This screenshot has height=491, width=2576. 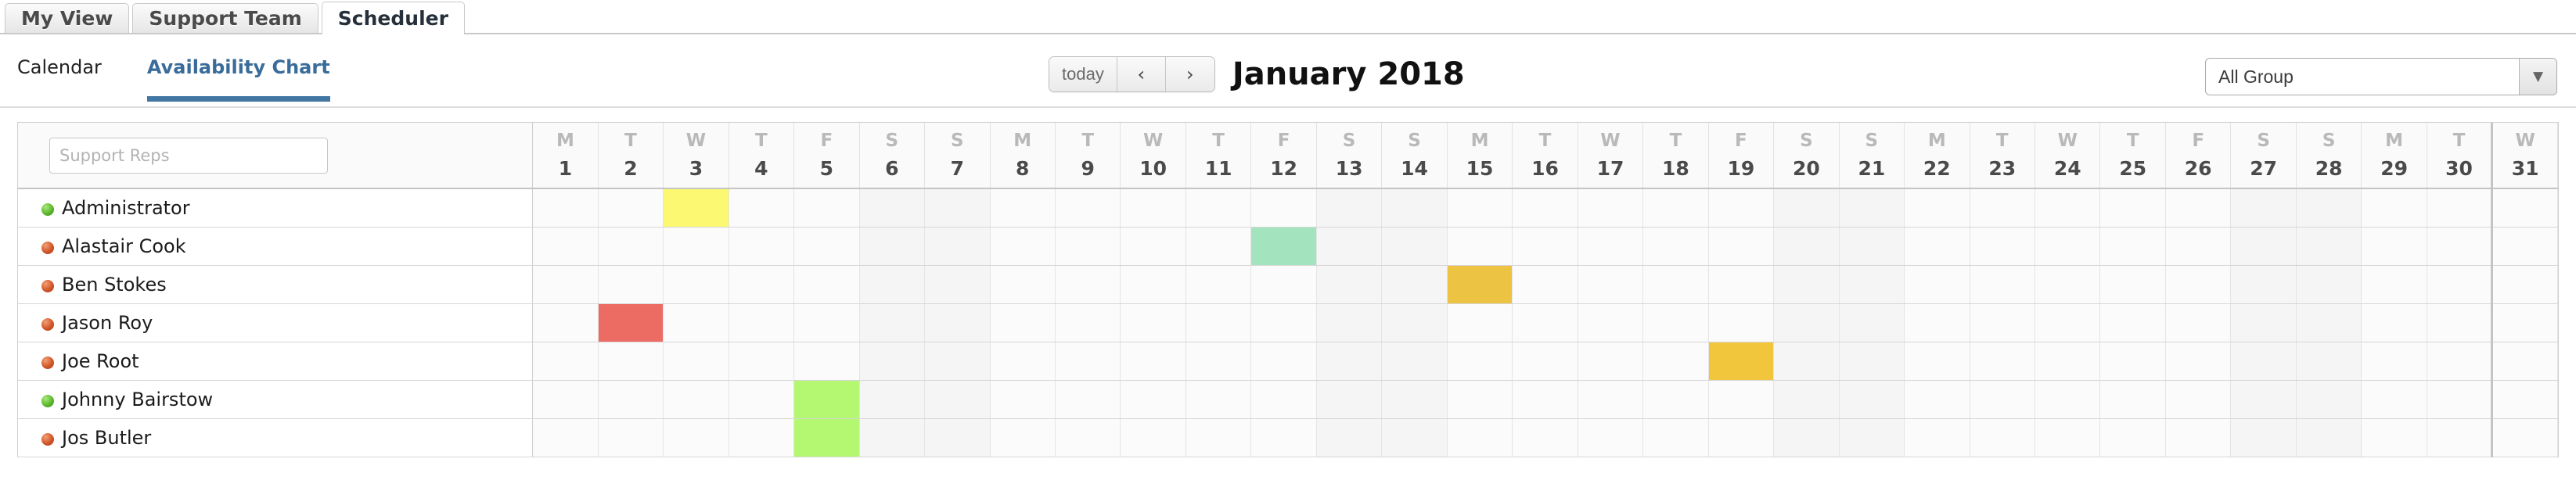 I want to click on today-button: today, so click(x=1083, y=74).